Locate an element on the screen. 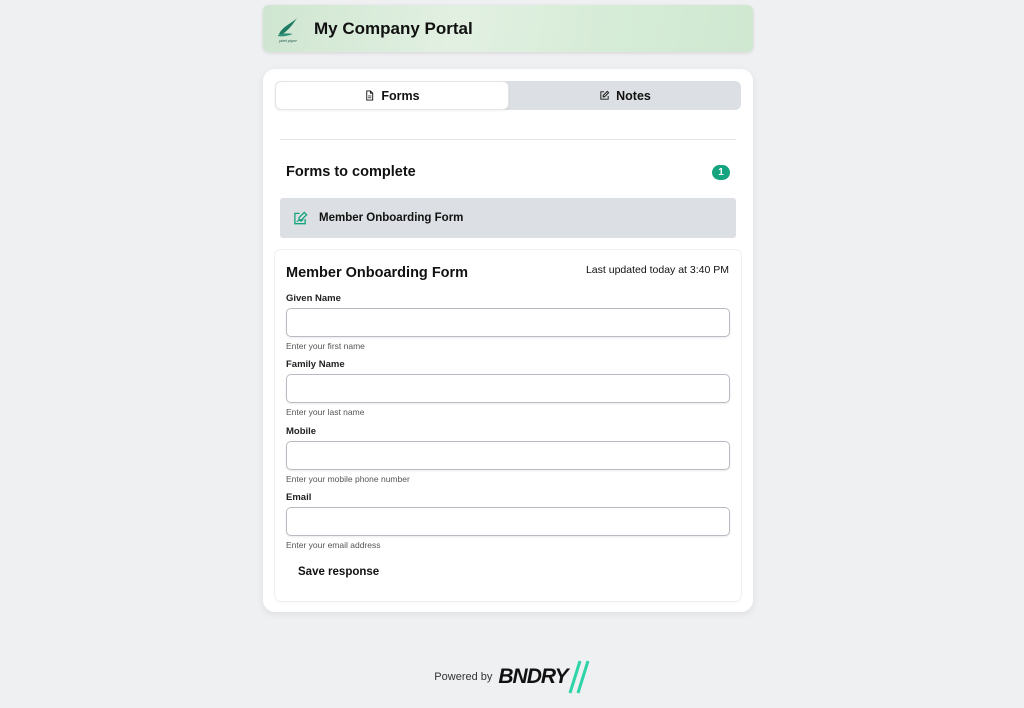  given-name-label: Given Name is located at coordinates (313, 298).